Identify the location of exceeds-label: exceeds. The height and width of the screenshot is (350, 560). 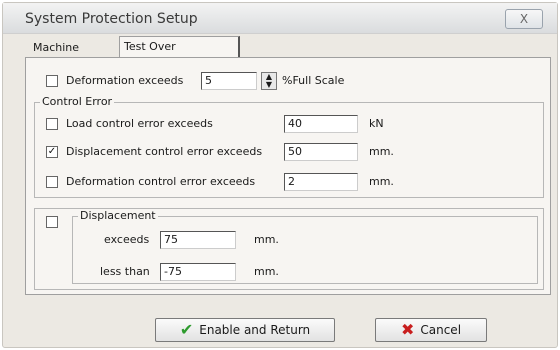
(127, 239).